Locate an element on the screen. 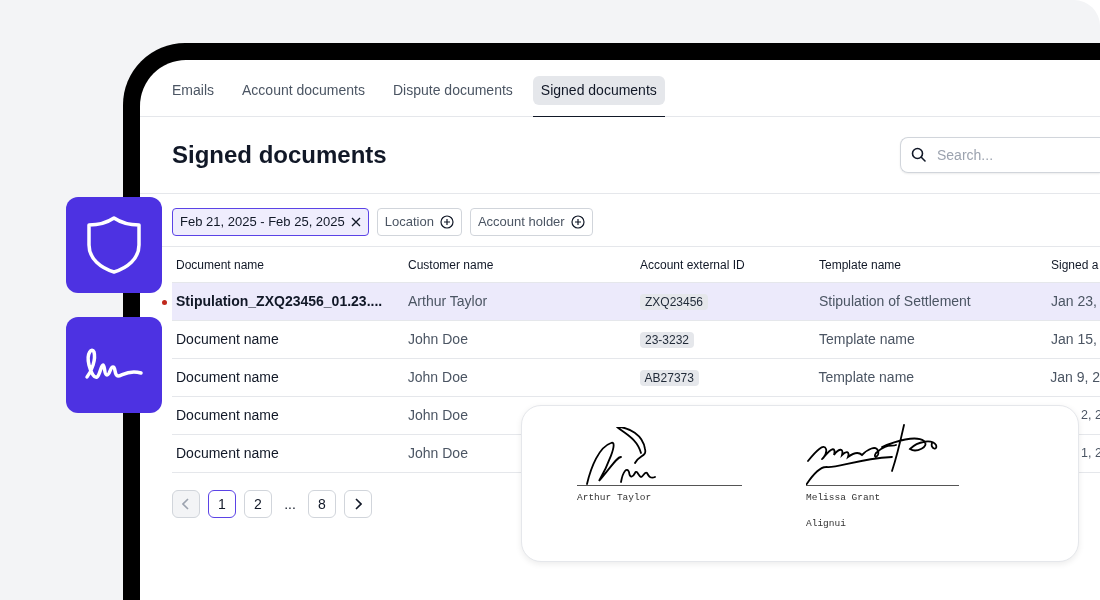 This screenshot has height=600, width=1100. search-icon is located at coordinates (919, 155).